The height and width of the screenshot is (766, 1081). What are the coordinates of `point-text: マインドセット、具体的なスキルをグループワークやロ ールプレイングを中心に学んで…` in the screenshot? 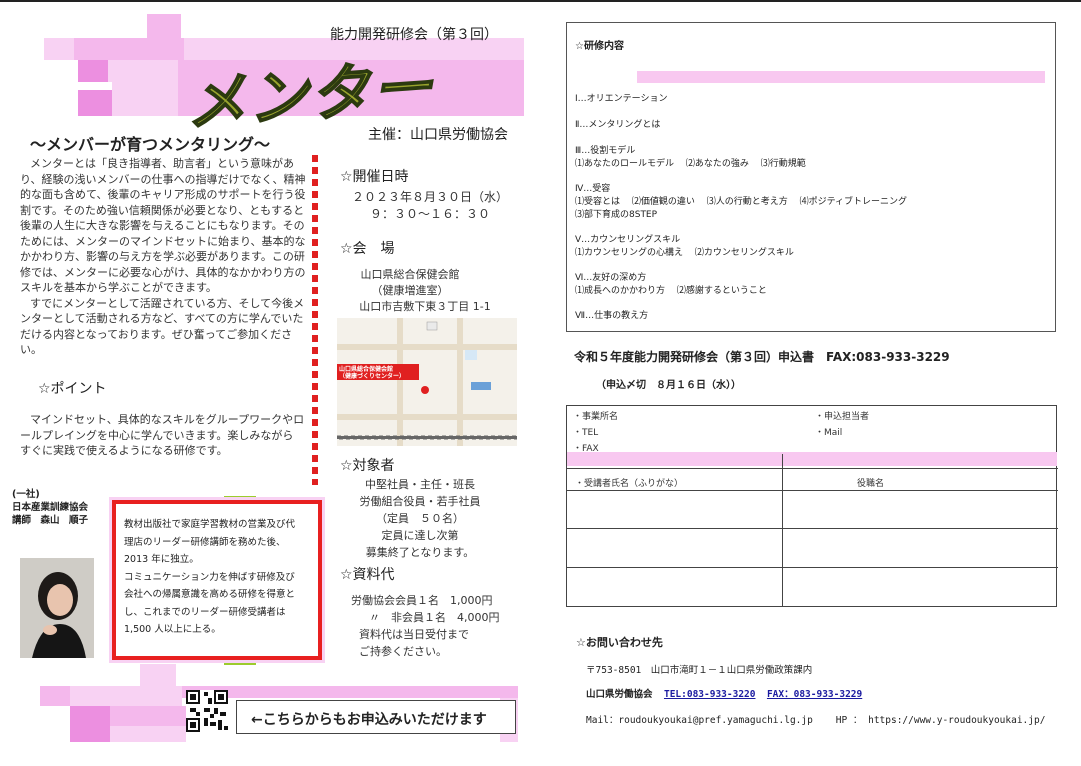 It's located at (162, 435).